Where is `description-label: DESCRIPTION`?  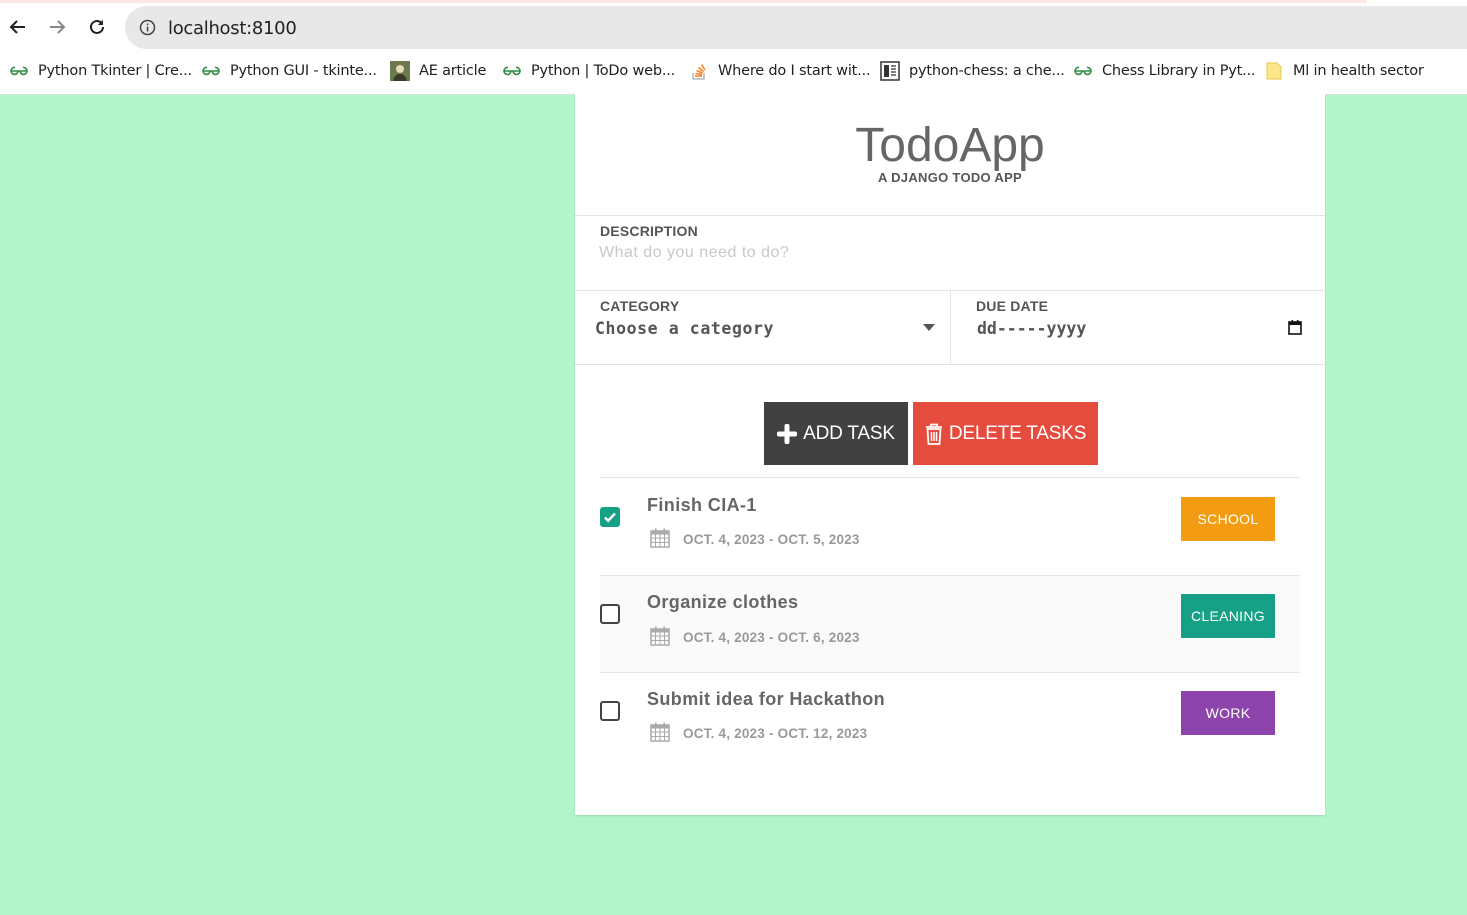 description-label: DESCRIPTION is located at coordinates (649, 231).